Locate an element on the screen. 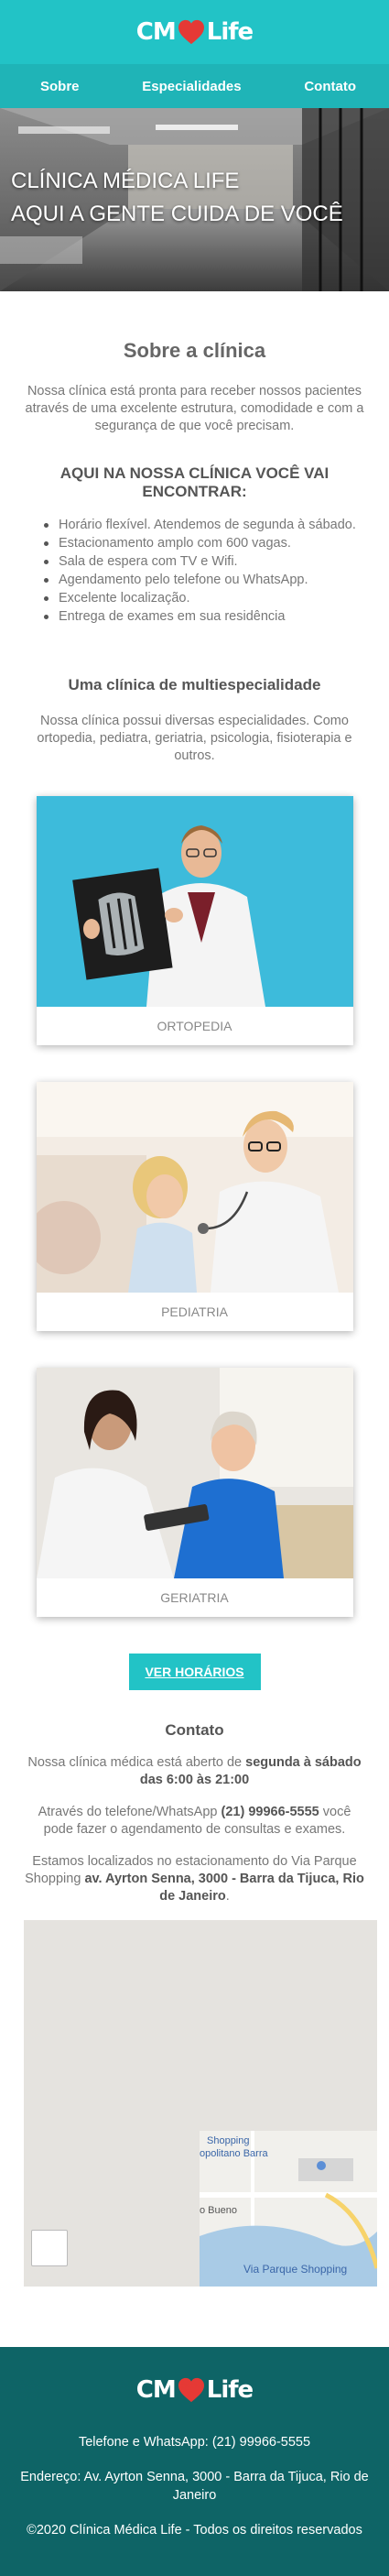  map-label: opolitano Barra is located at coordinates (234, 2153).